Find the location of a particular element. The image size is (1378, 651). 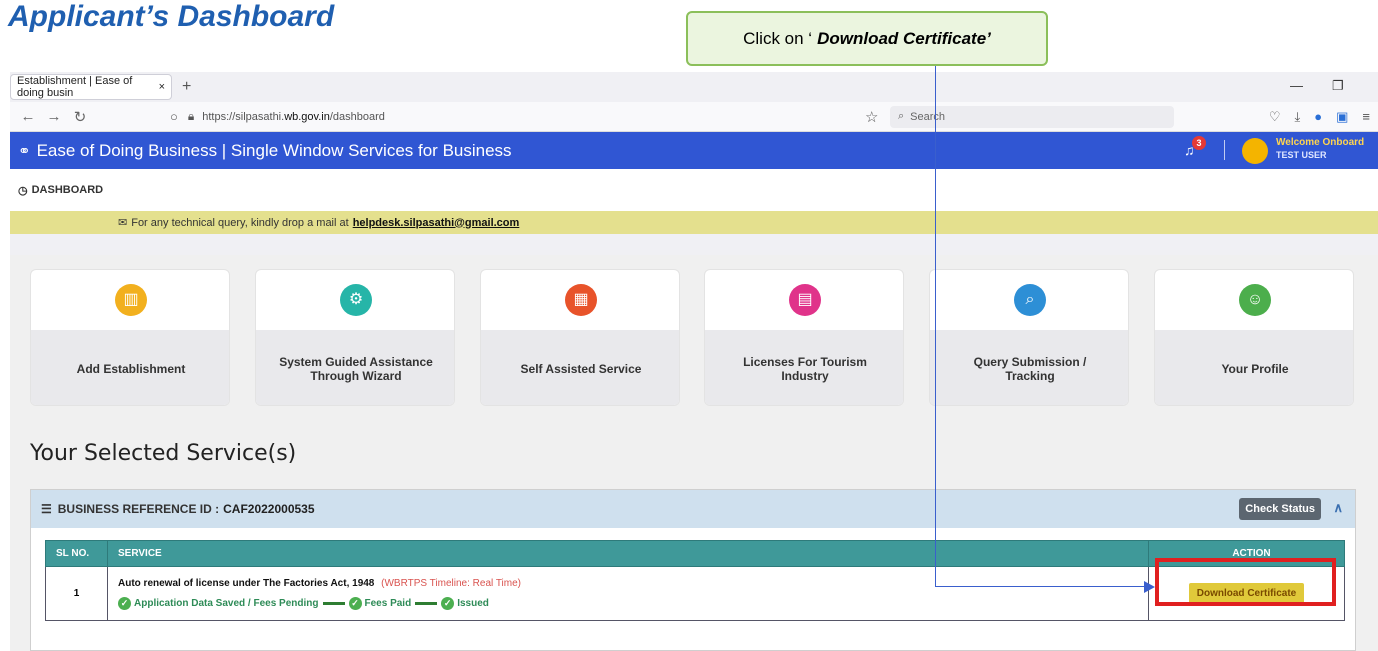

card-add-establishment: ▥ Add Establishment is located at coordinates (130, 337).